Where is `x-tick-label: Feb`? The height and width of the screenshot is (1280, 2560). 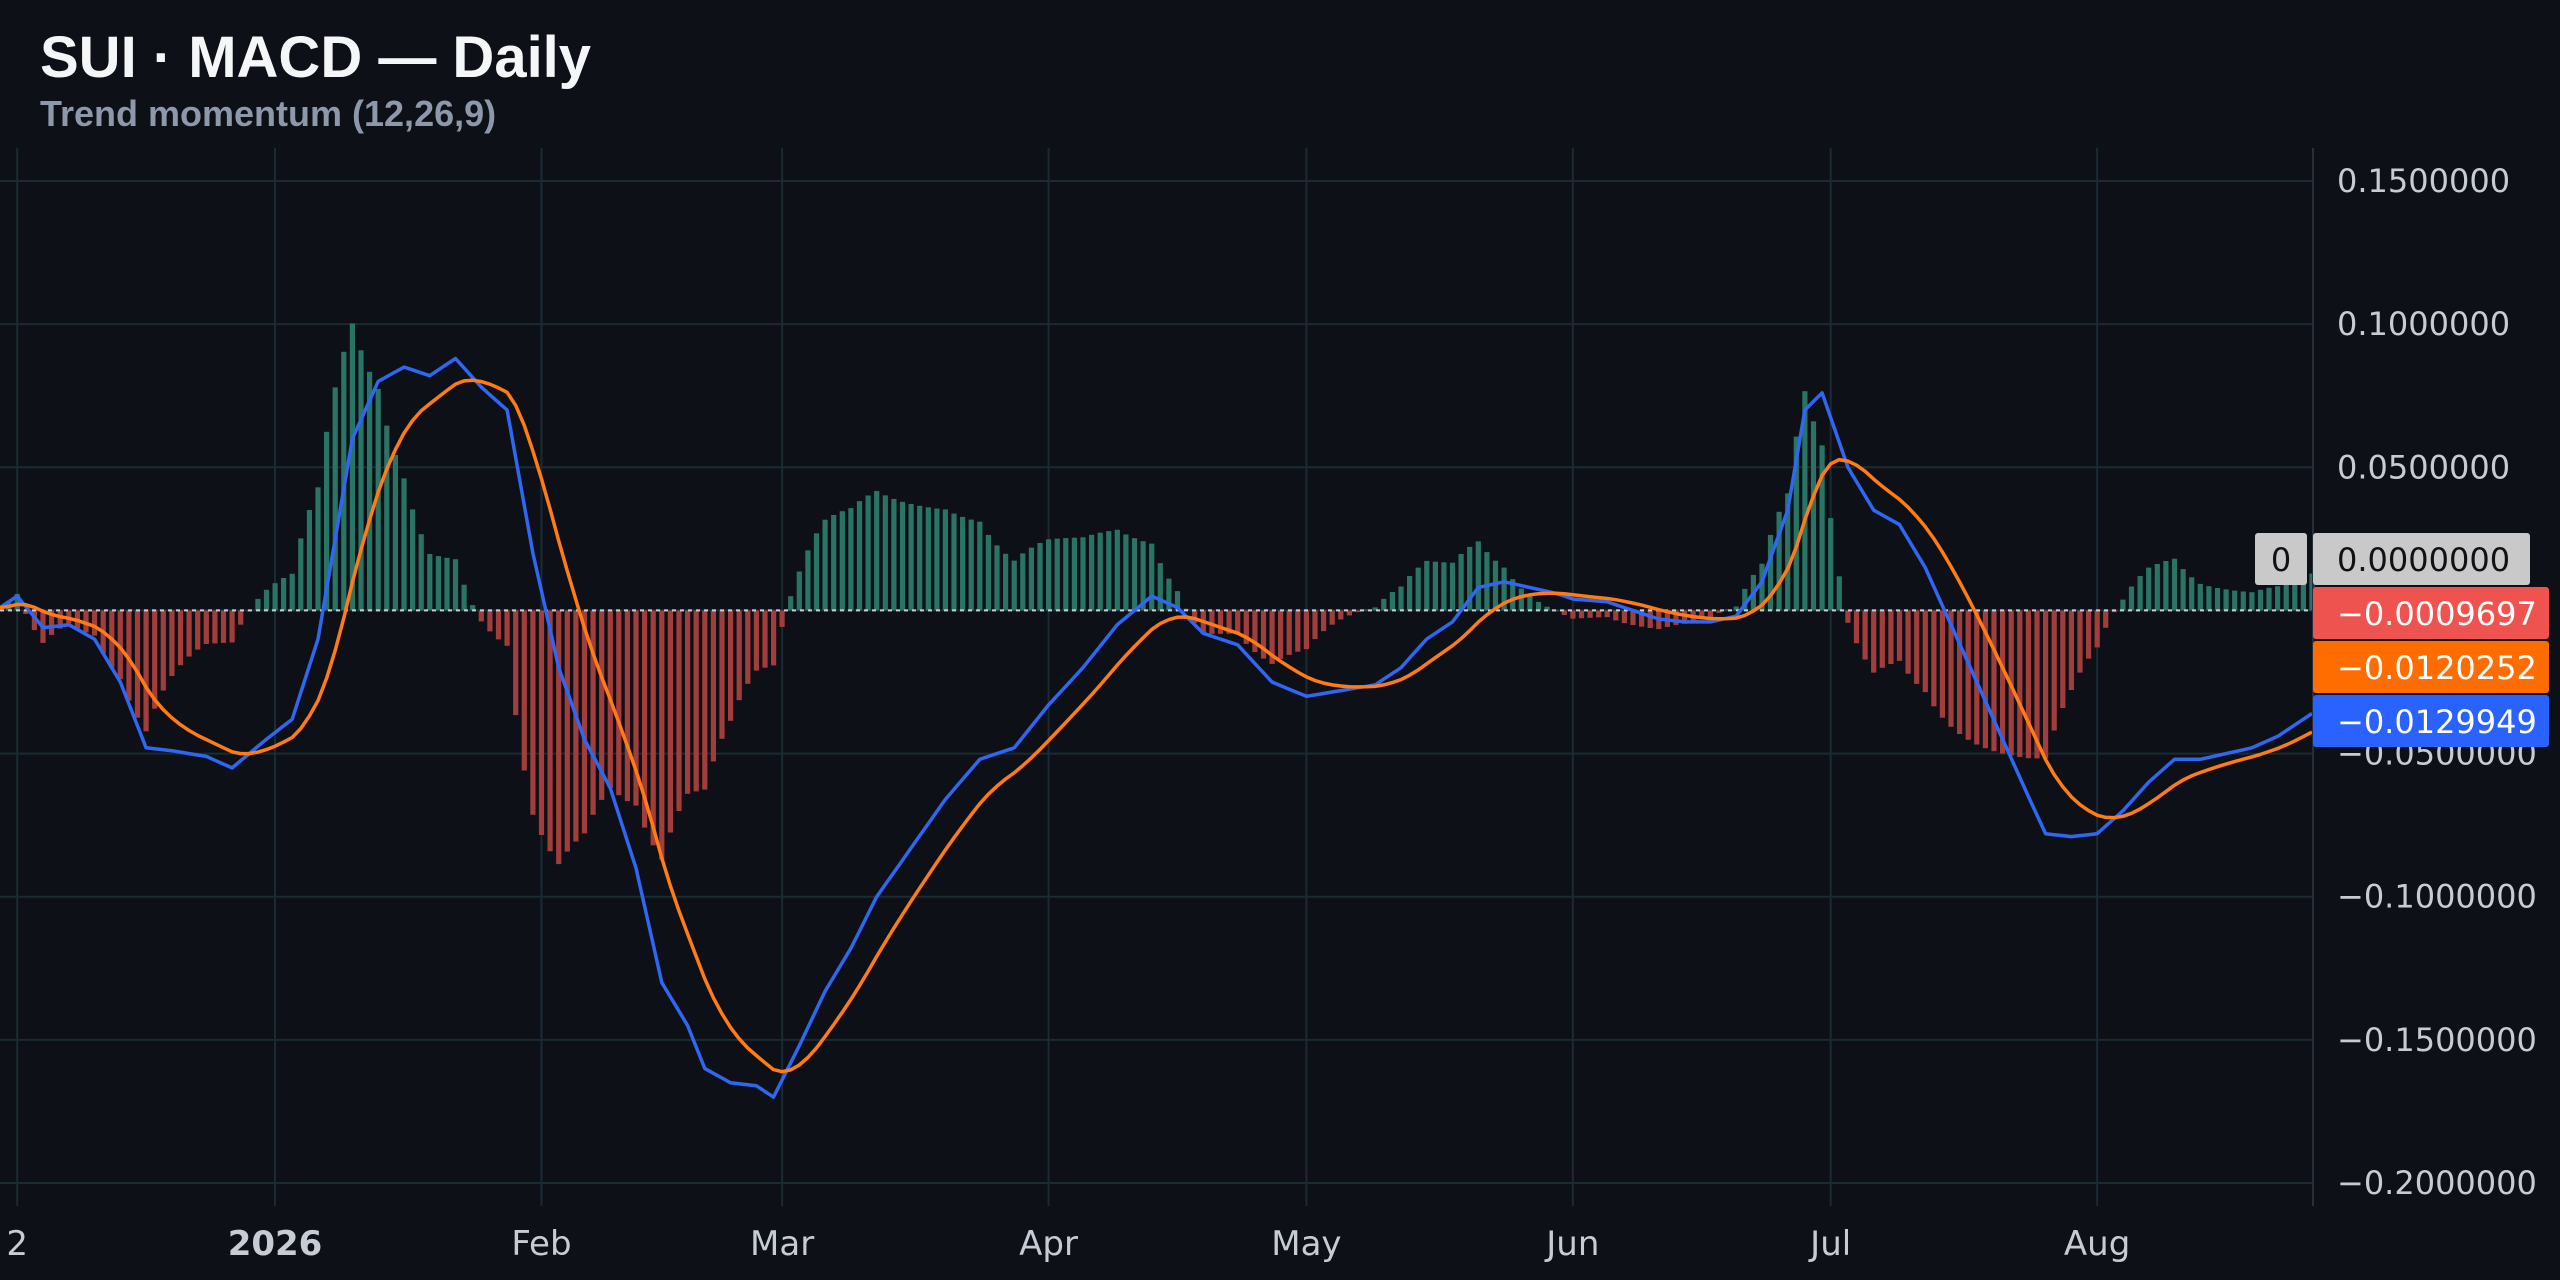 x-tick-label: Feb is located at coordinates (541, 1244).